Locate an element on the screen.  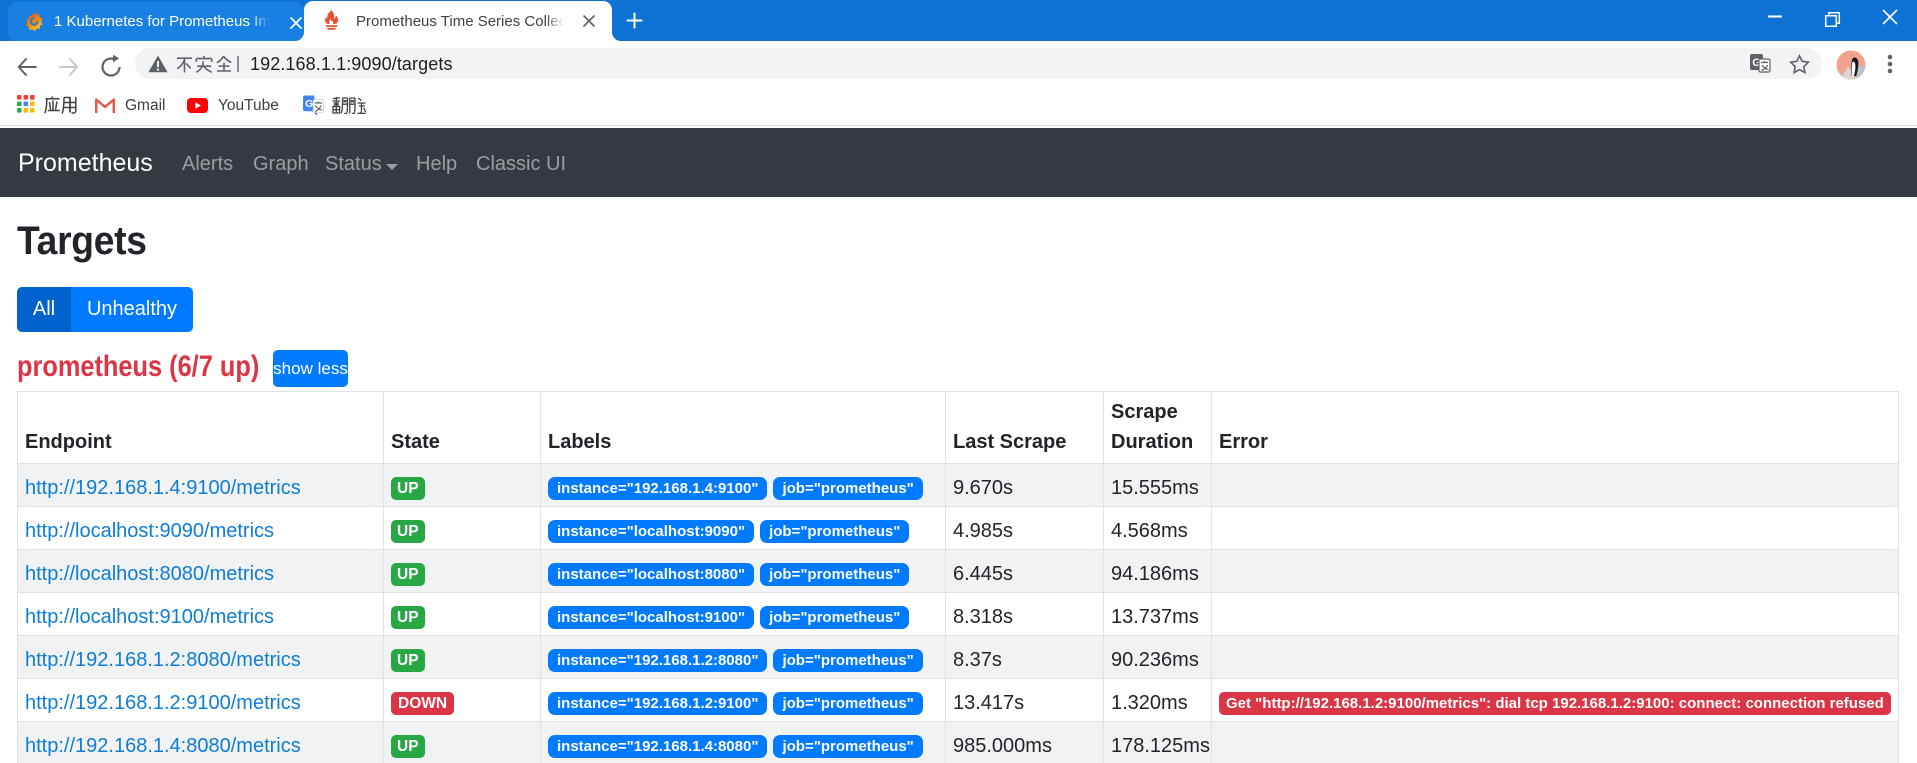
svg-text: G is located at coordinates (309, 104).